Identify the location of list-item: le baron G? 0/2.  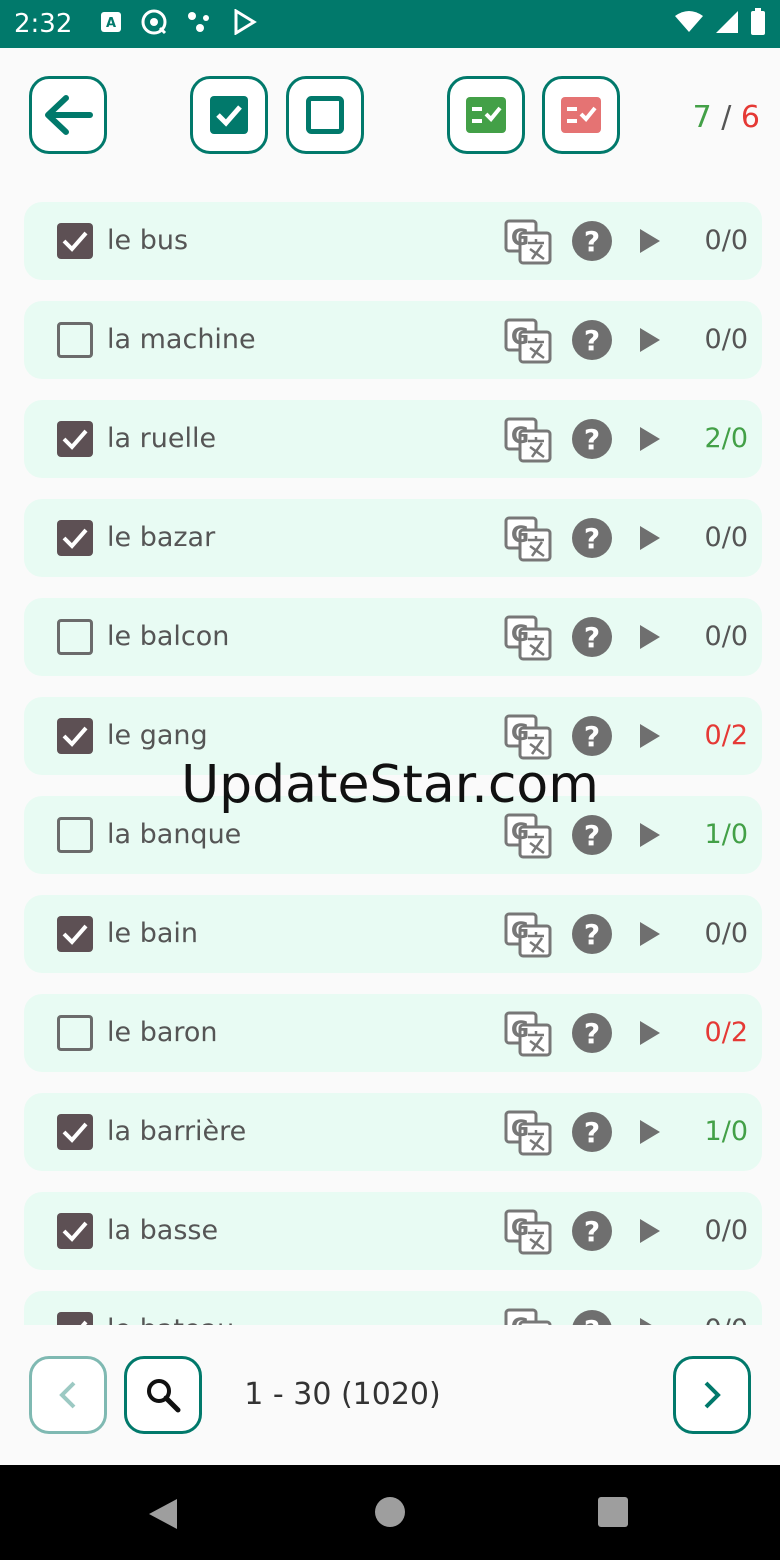
(393, 1033).